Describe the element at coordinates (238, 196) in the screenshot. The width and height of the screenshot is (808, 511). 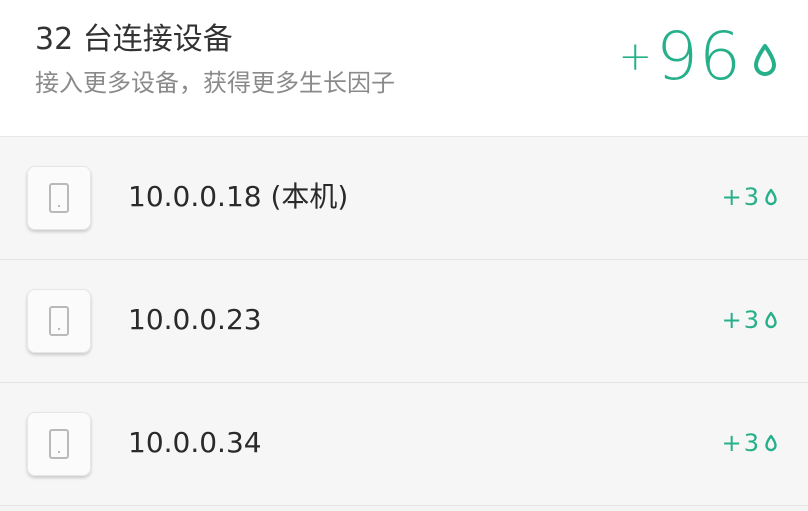
I see `device-ip: 10.0.0.18 (本机)` at that location.